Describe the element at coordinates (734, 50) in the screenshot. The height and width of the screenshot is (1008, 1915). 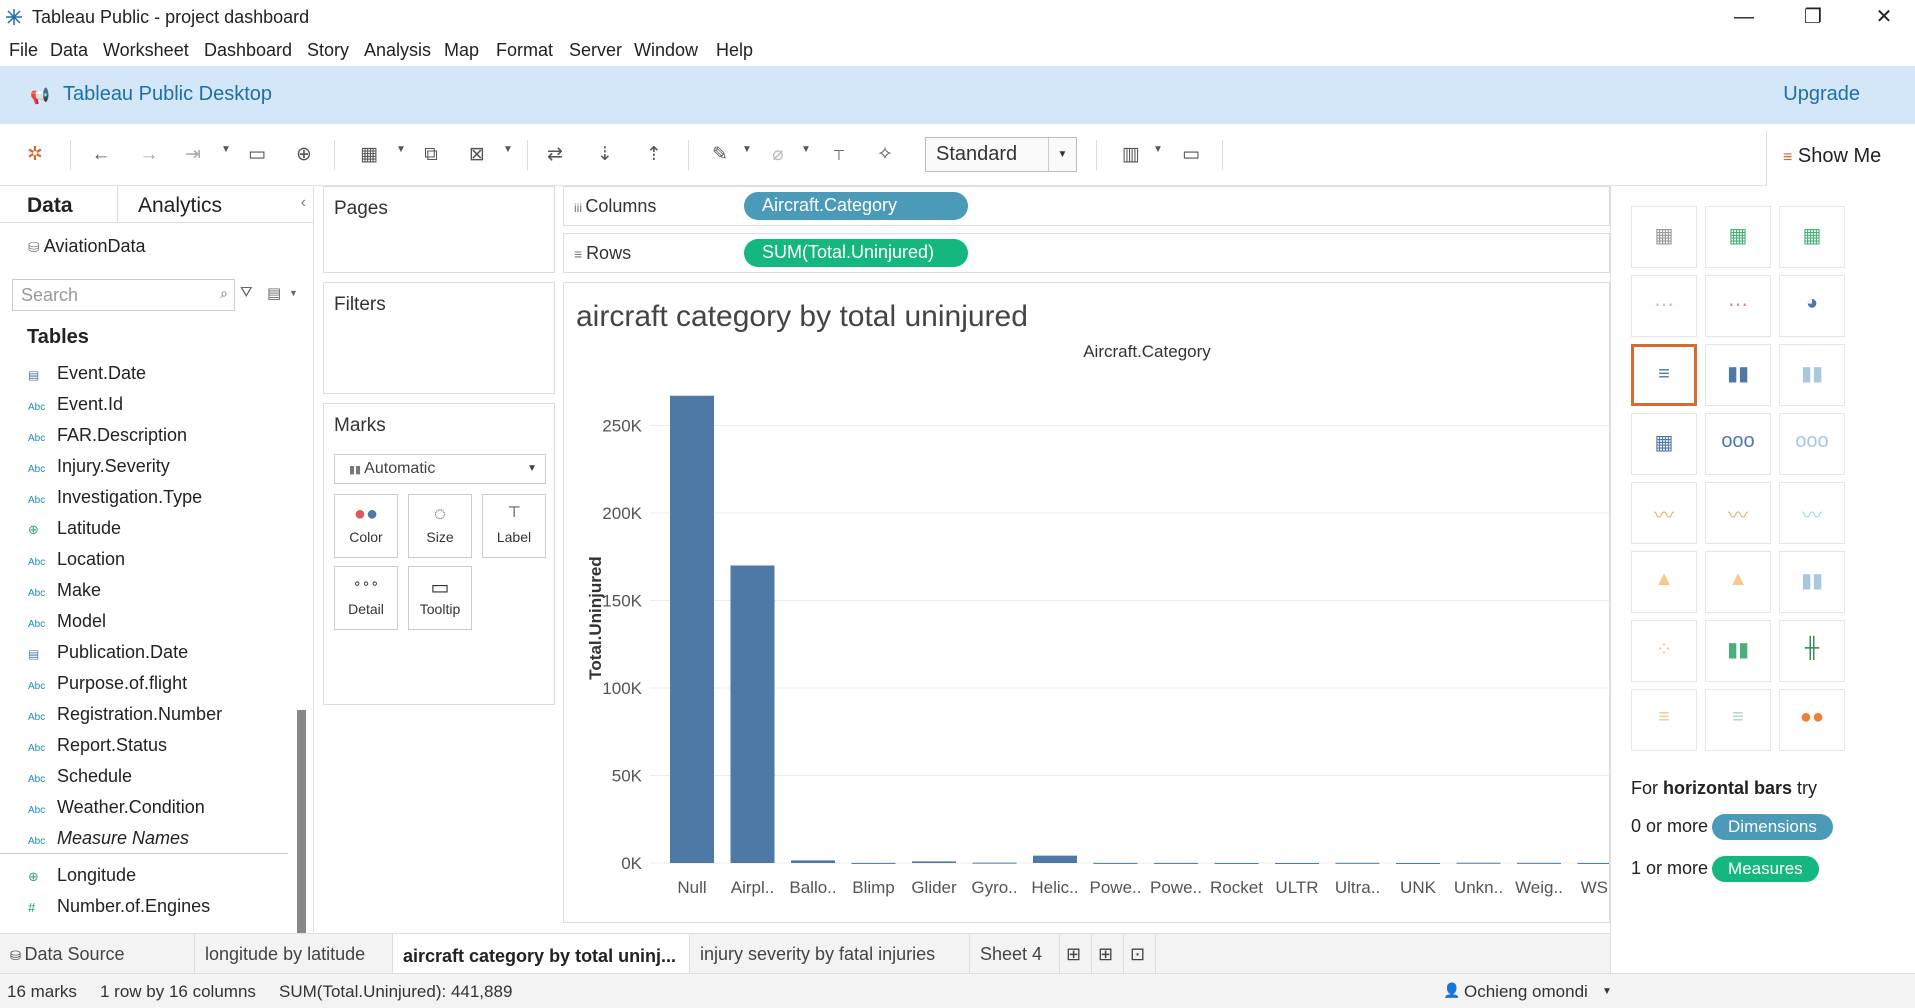
I see `menu-help: Help` at that location.